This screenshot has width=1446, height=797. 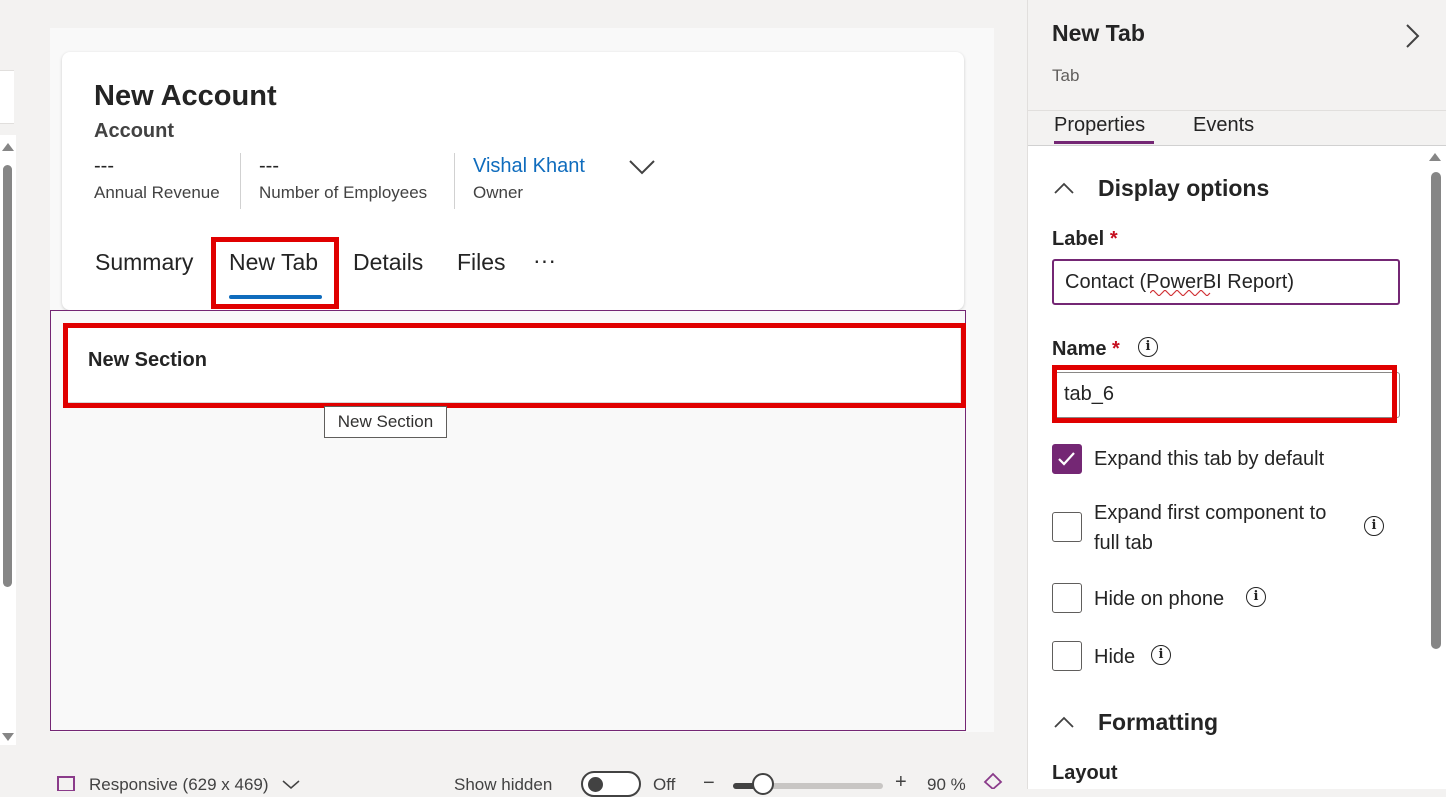 I want to click on formatting-heading: Formatting, so click(x=1158, y=722).